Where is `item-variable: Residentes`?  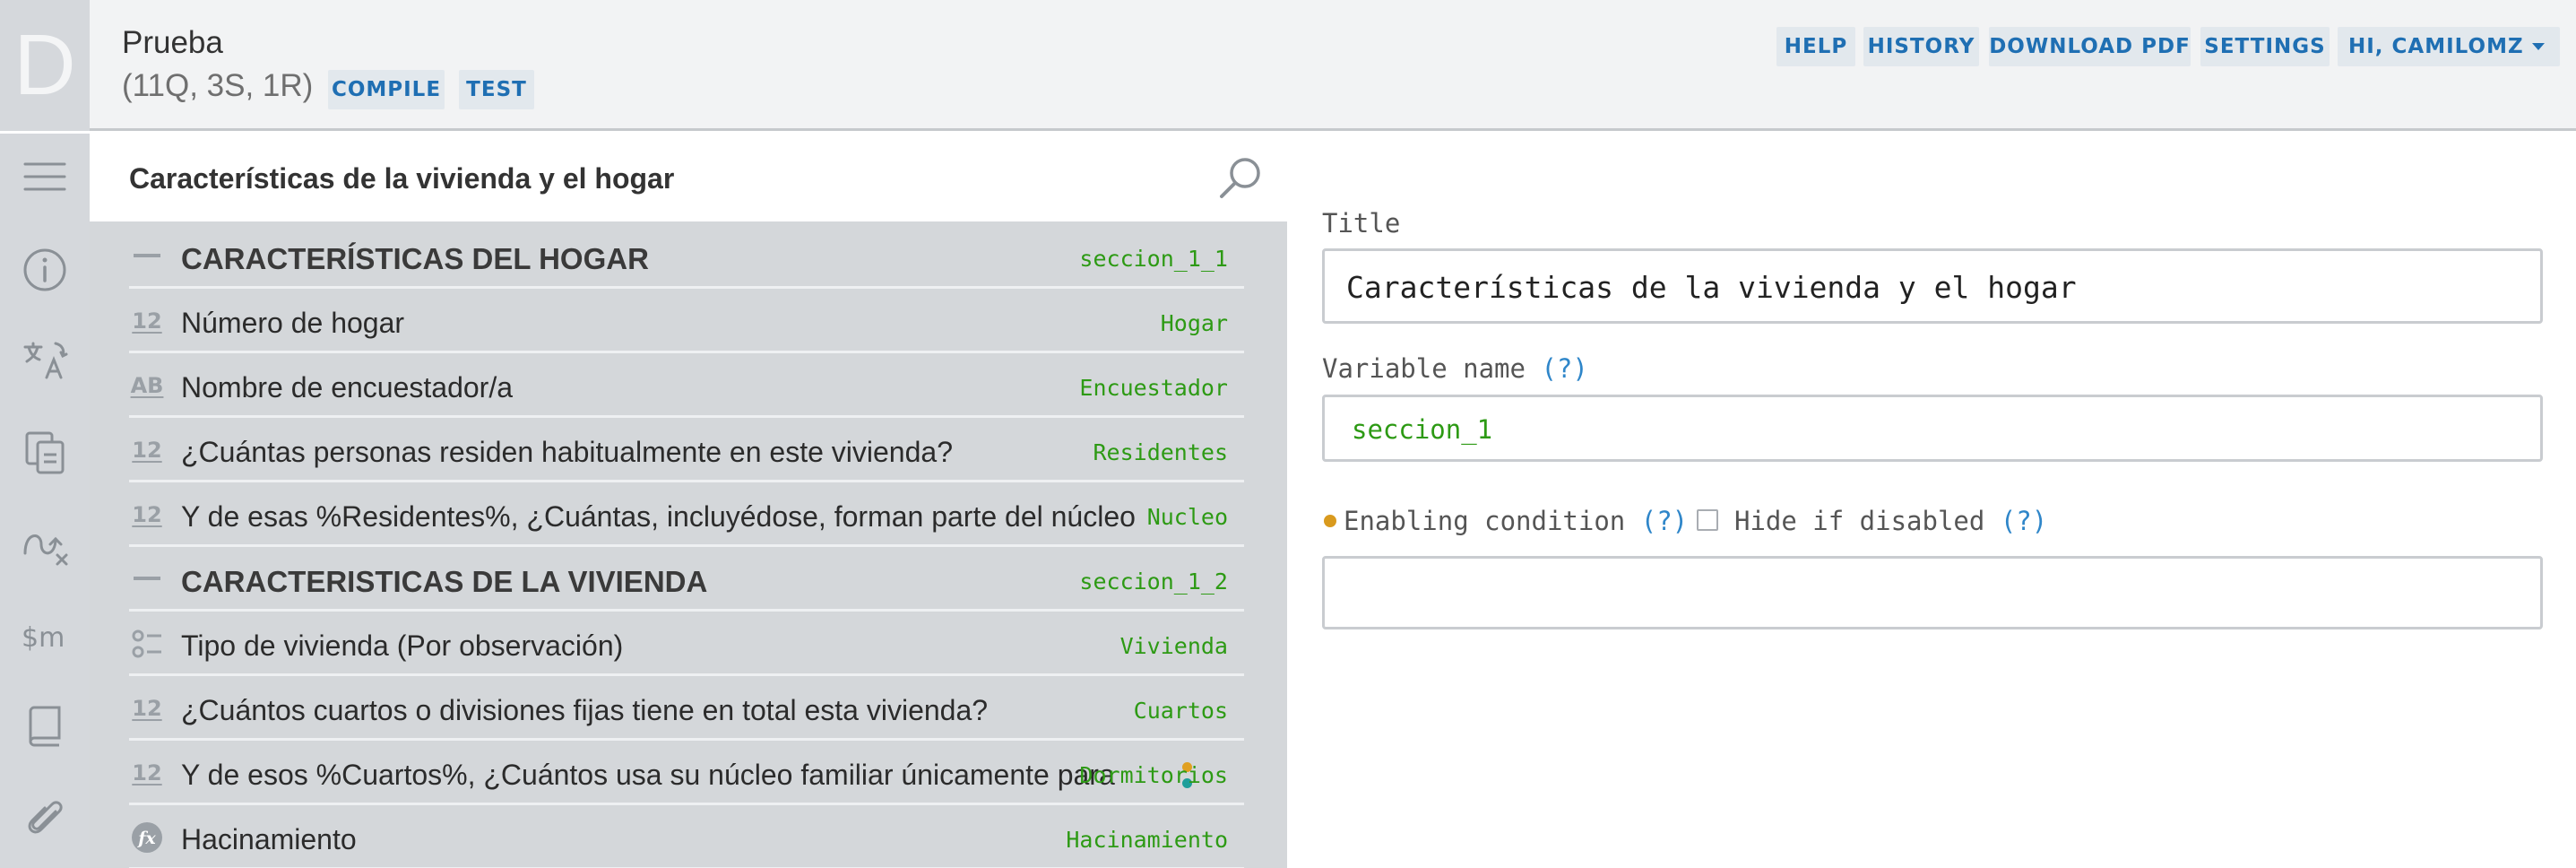 item-variable: Residentes is located at coordinates (1160, 452).